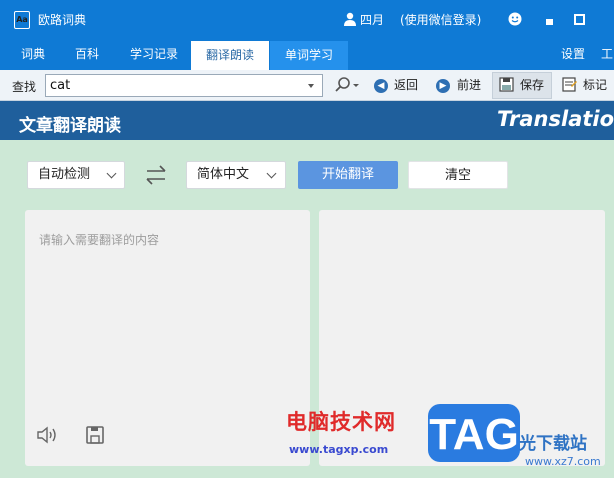 This screenshot has height=478, width=614. Describe the element at coordinates (532, 85) in the screenshot. I see `save-button: 保存` at that location.